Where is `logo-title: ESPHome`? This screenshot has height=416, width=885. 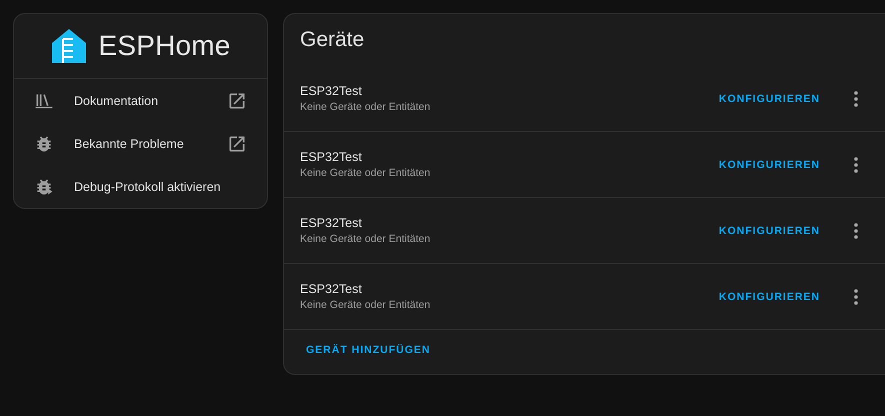
logo-title: ESPHome is located at coordinates (164, 46).